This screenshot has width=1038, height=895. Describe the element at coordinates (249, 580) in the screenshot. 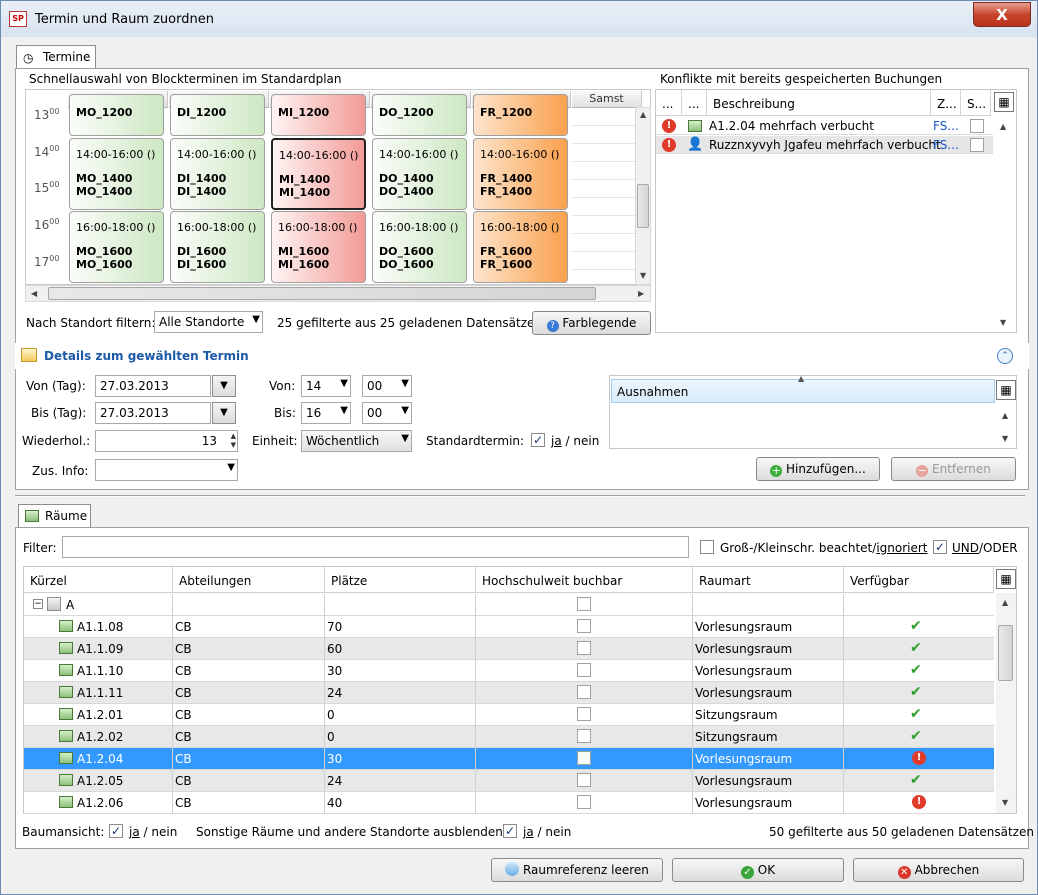

I see `header-abteilungen: Abteilungen` at that location.